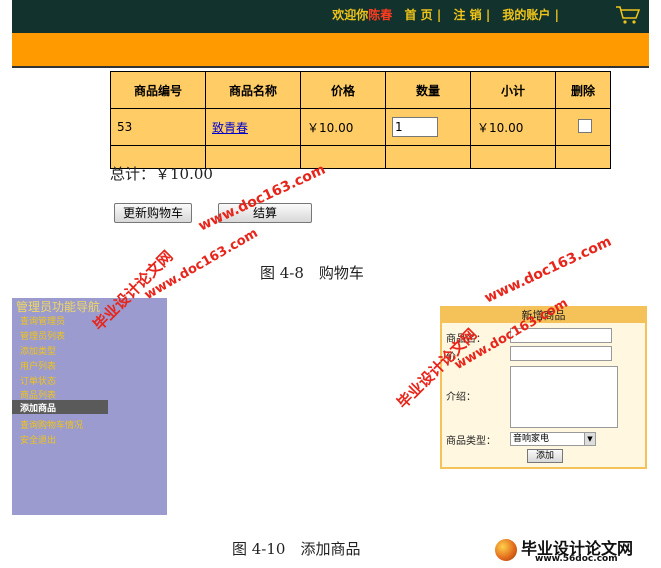 The image size is (661, 568). I want to click on figure-caption: 图 4-10 添加商品, so click(296, 549).